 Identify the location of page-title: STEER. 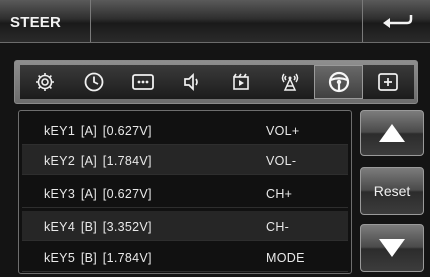
(36, 22).